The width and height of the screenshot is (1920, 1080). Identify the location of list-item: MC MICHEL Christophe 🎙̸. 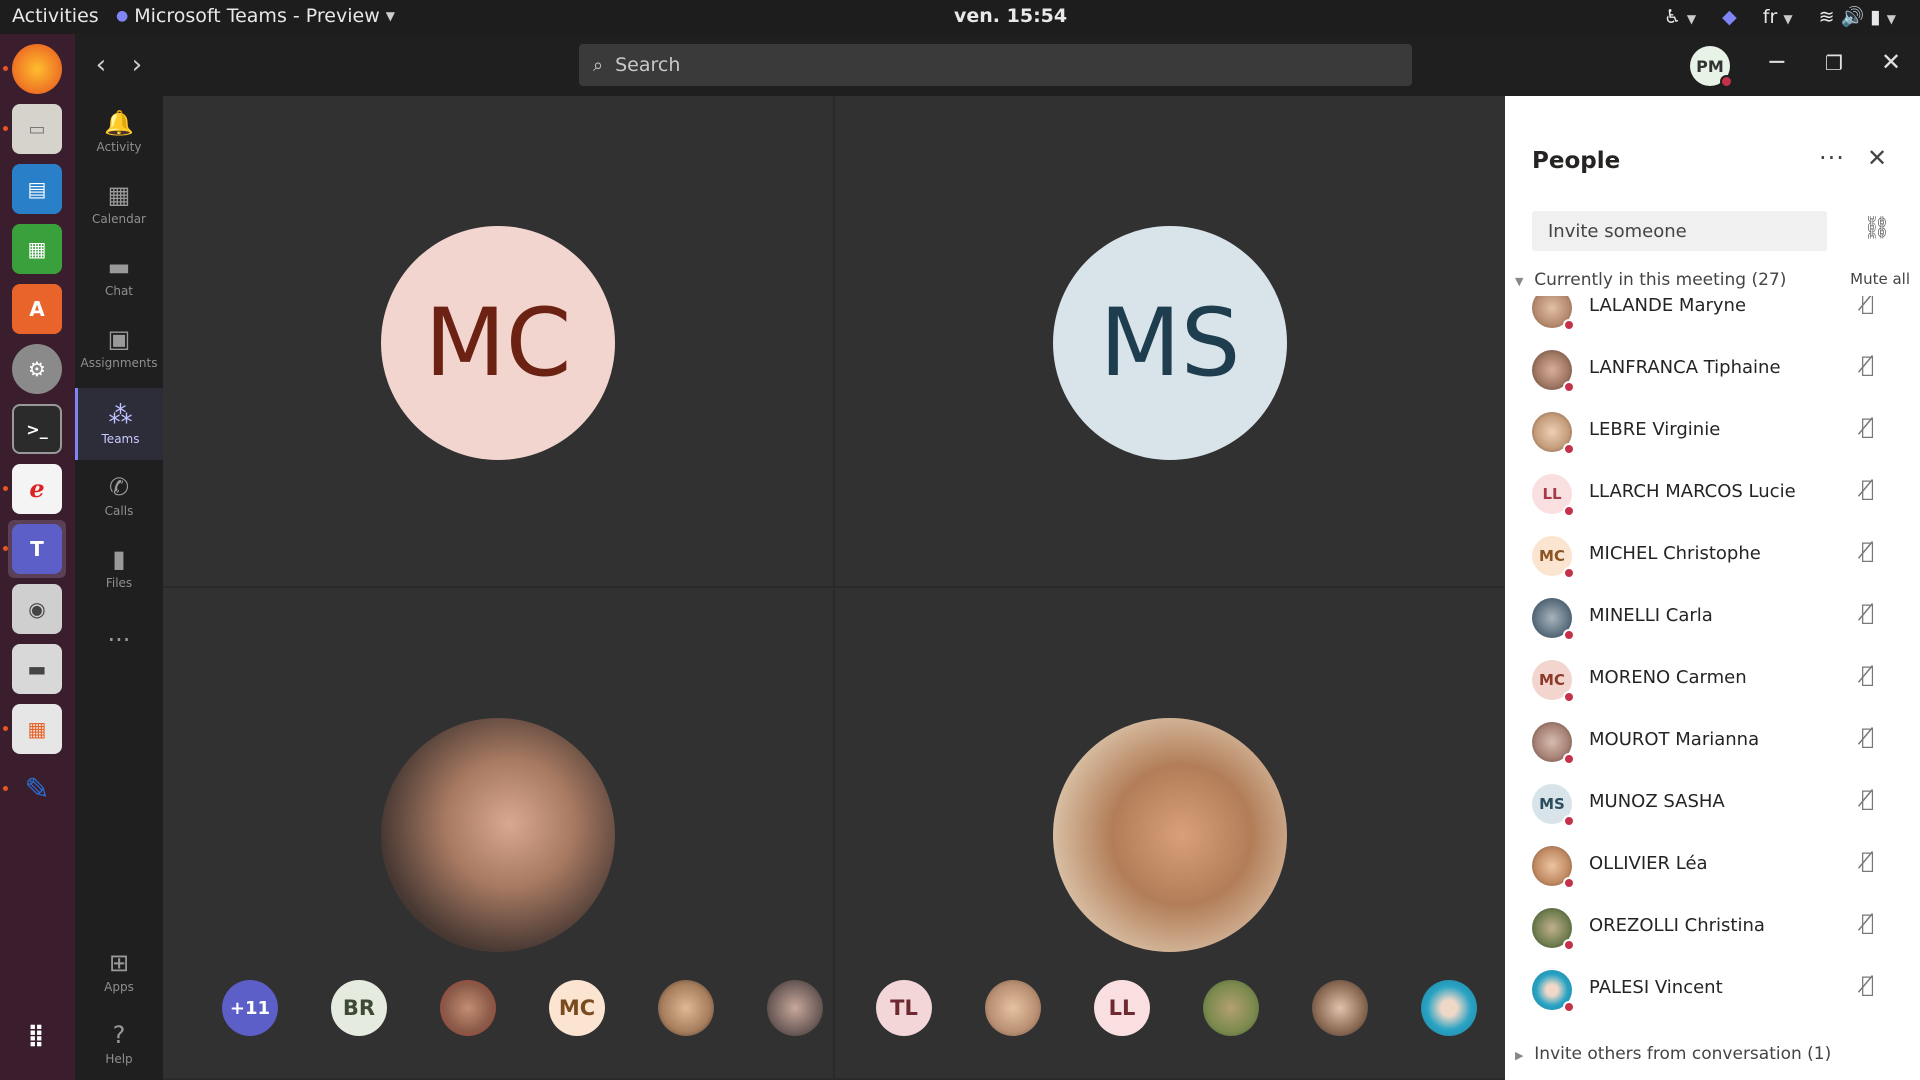
(1712, 555).